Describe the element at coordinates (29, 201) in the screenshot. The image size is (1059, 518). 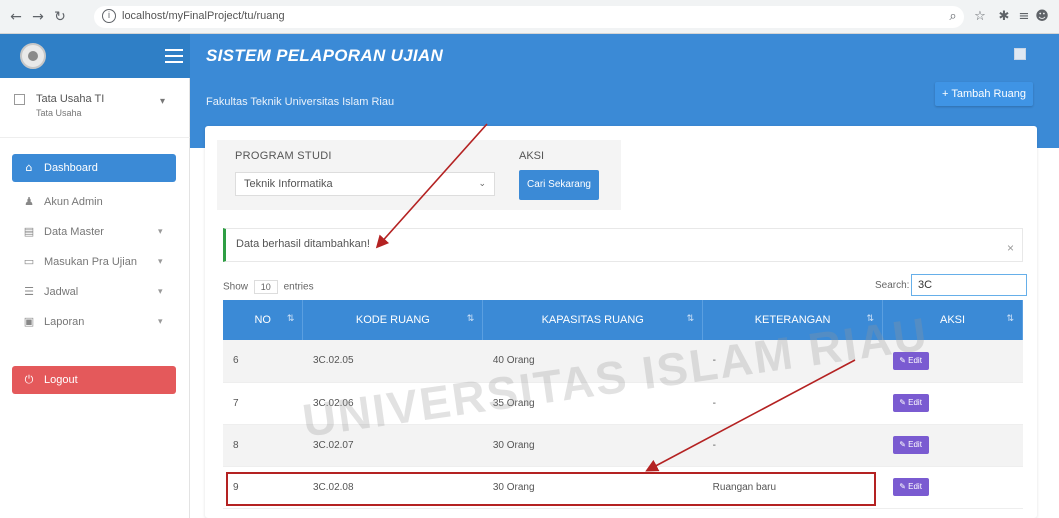
I see `user-icon: ♟` at that location.